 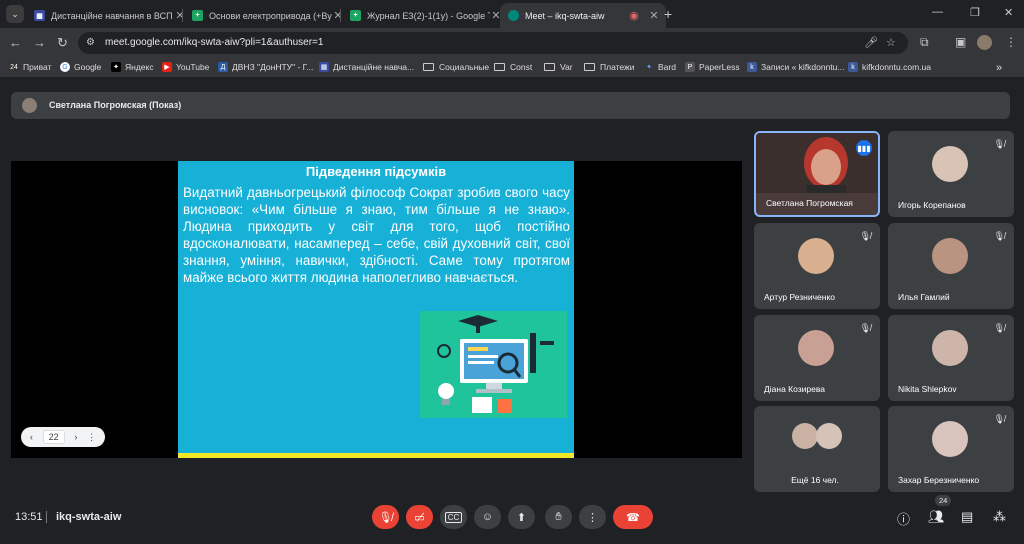 What do you see at coordinates (889, 67) in the screenshot?
I see `bookmark-kifk: k kifkdonntu.com.ua` at bounding box center [889, 67].